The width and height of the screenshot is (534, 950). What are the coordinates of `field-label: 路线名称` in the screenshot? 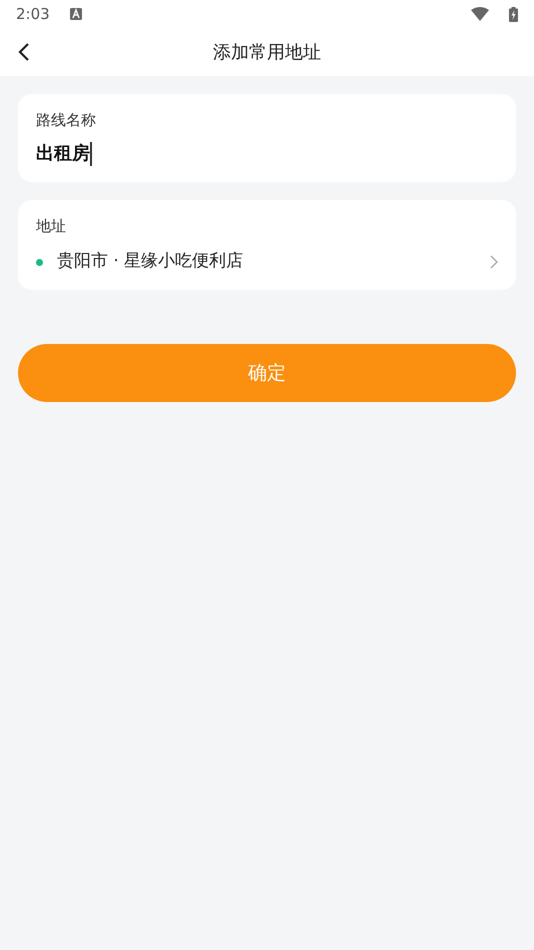 It's located at (66, 120).